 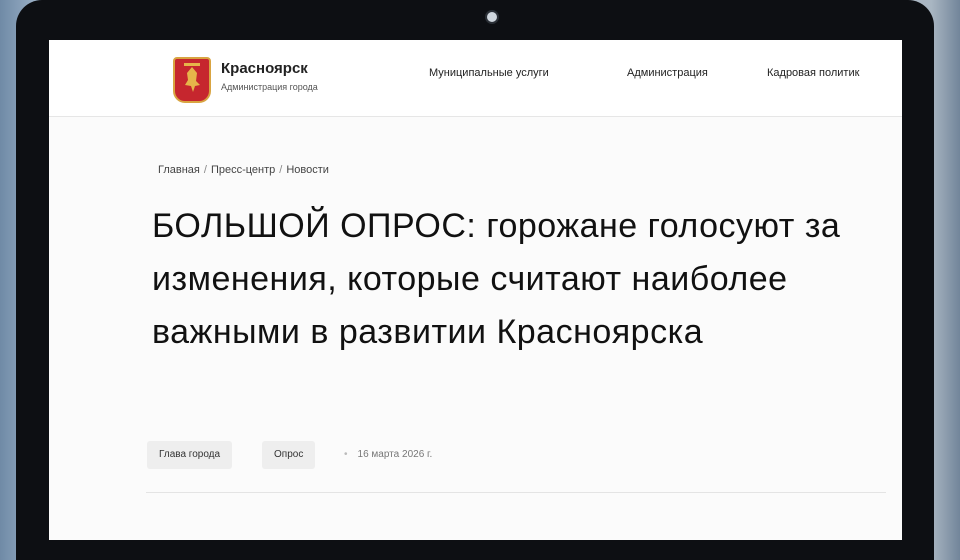 I want to click on nav-link-municipal-services: Муниципальные услуги, so click(x=489, y=73).